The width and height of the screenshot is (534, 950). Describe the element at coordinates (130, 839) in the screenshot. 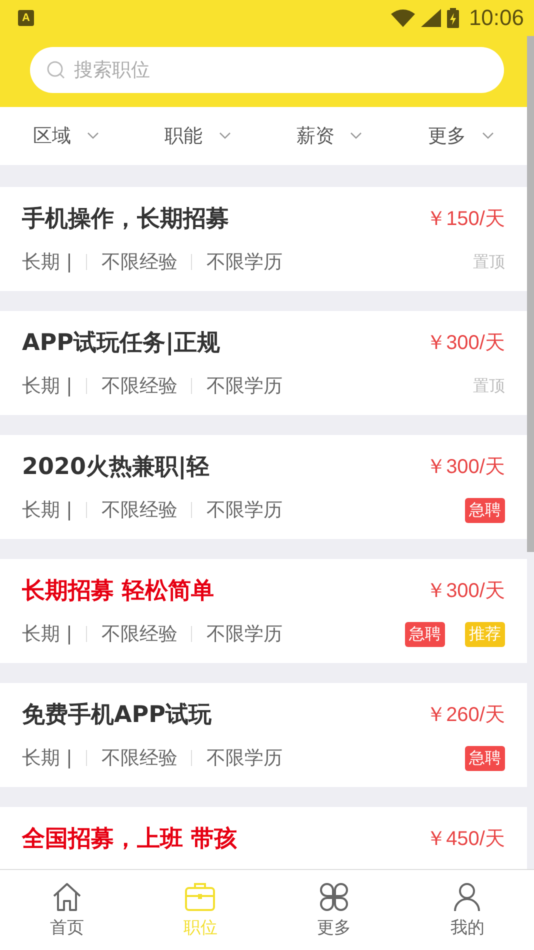

I see `job-title: 全国招募，上班 带孩` at that location.